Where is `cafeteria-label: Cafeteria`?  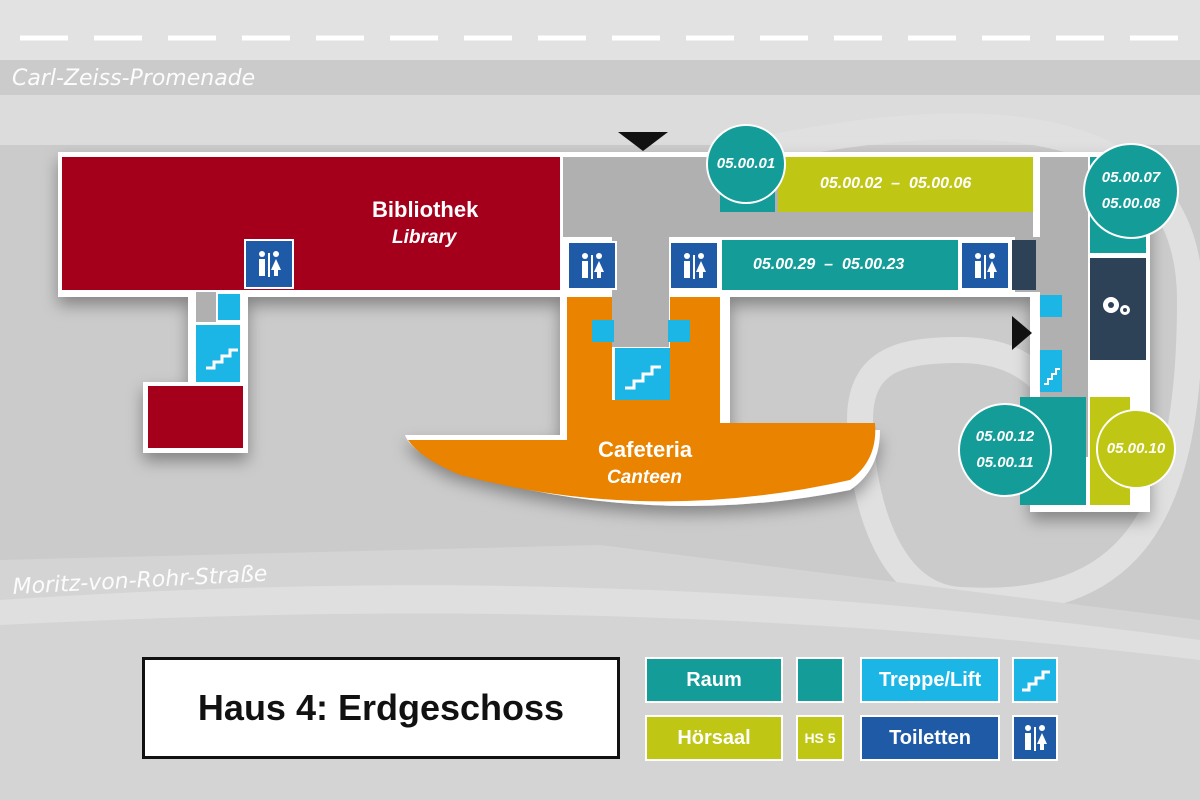
cafeteria-label: Cafeteria is located at coordinates (645, 449).